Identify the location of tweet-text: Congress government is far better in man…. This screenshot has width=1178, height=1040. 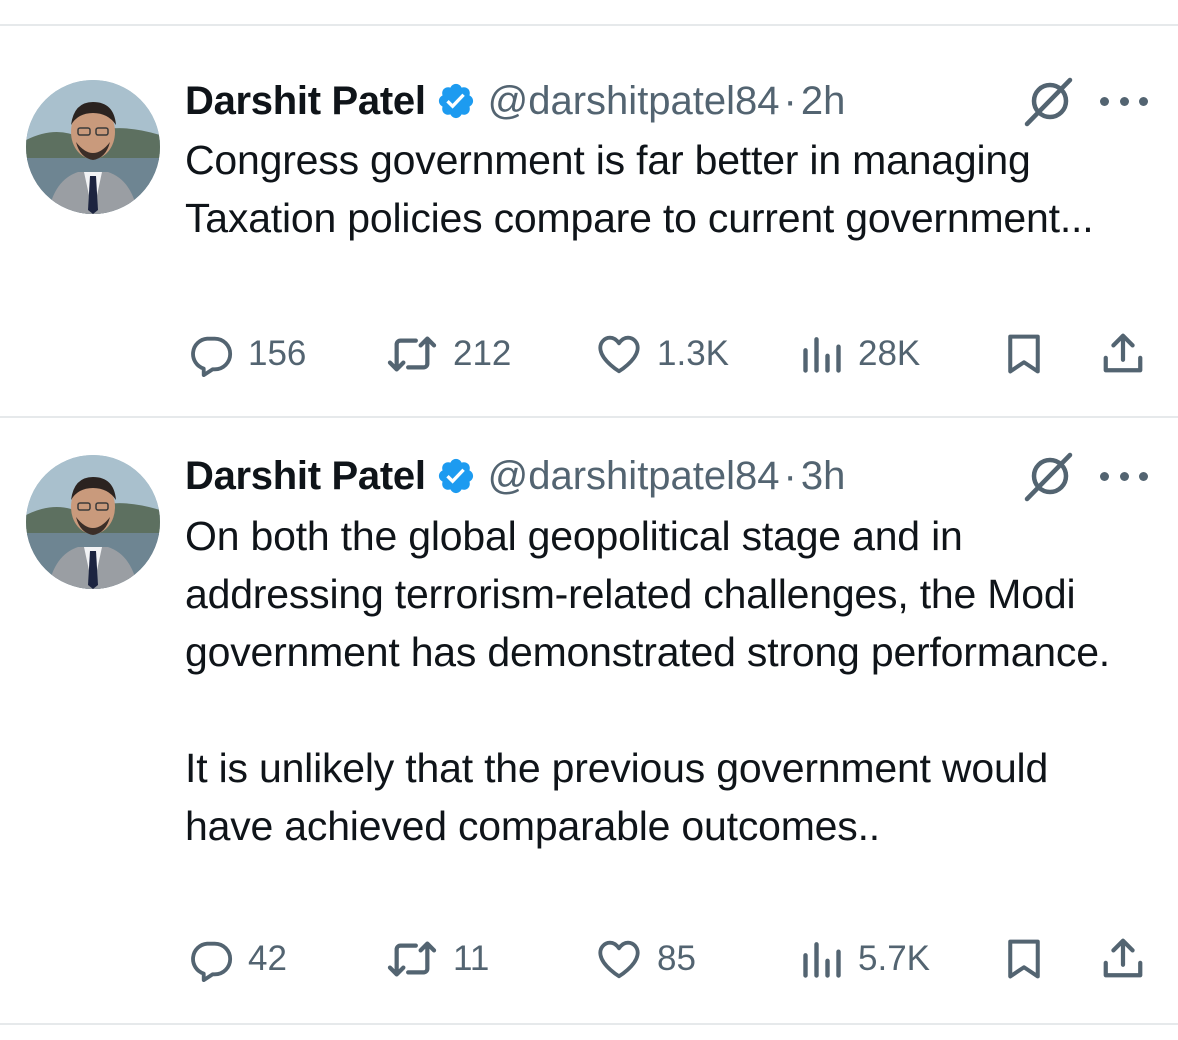
(665, 189).